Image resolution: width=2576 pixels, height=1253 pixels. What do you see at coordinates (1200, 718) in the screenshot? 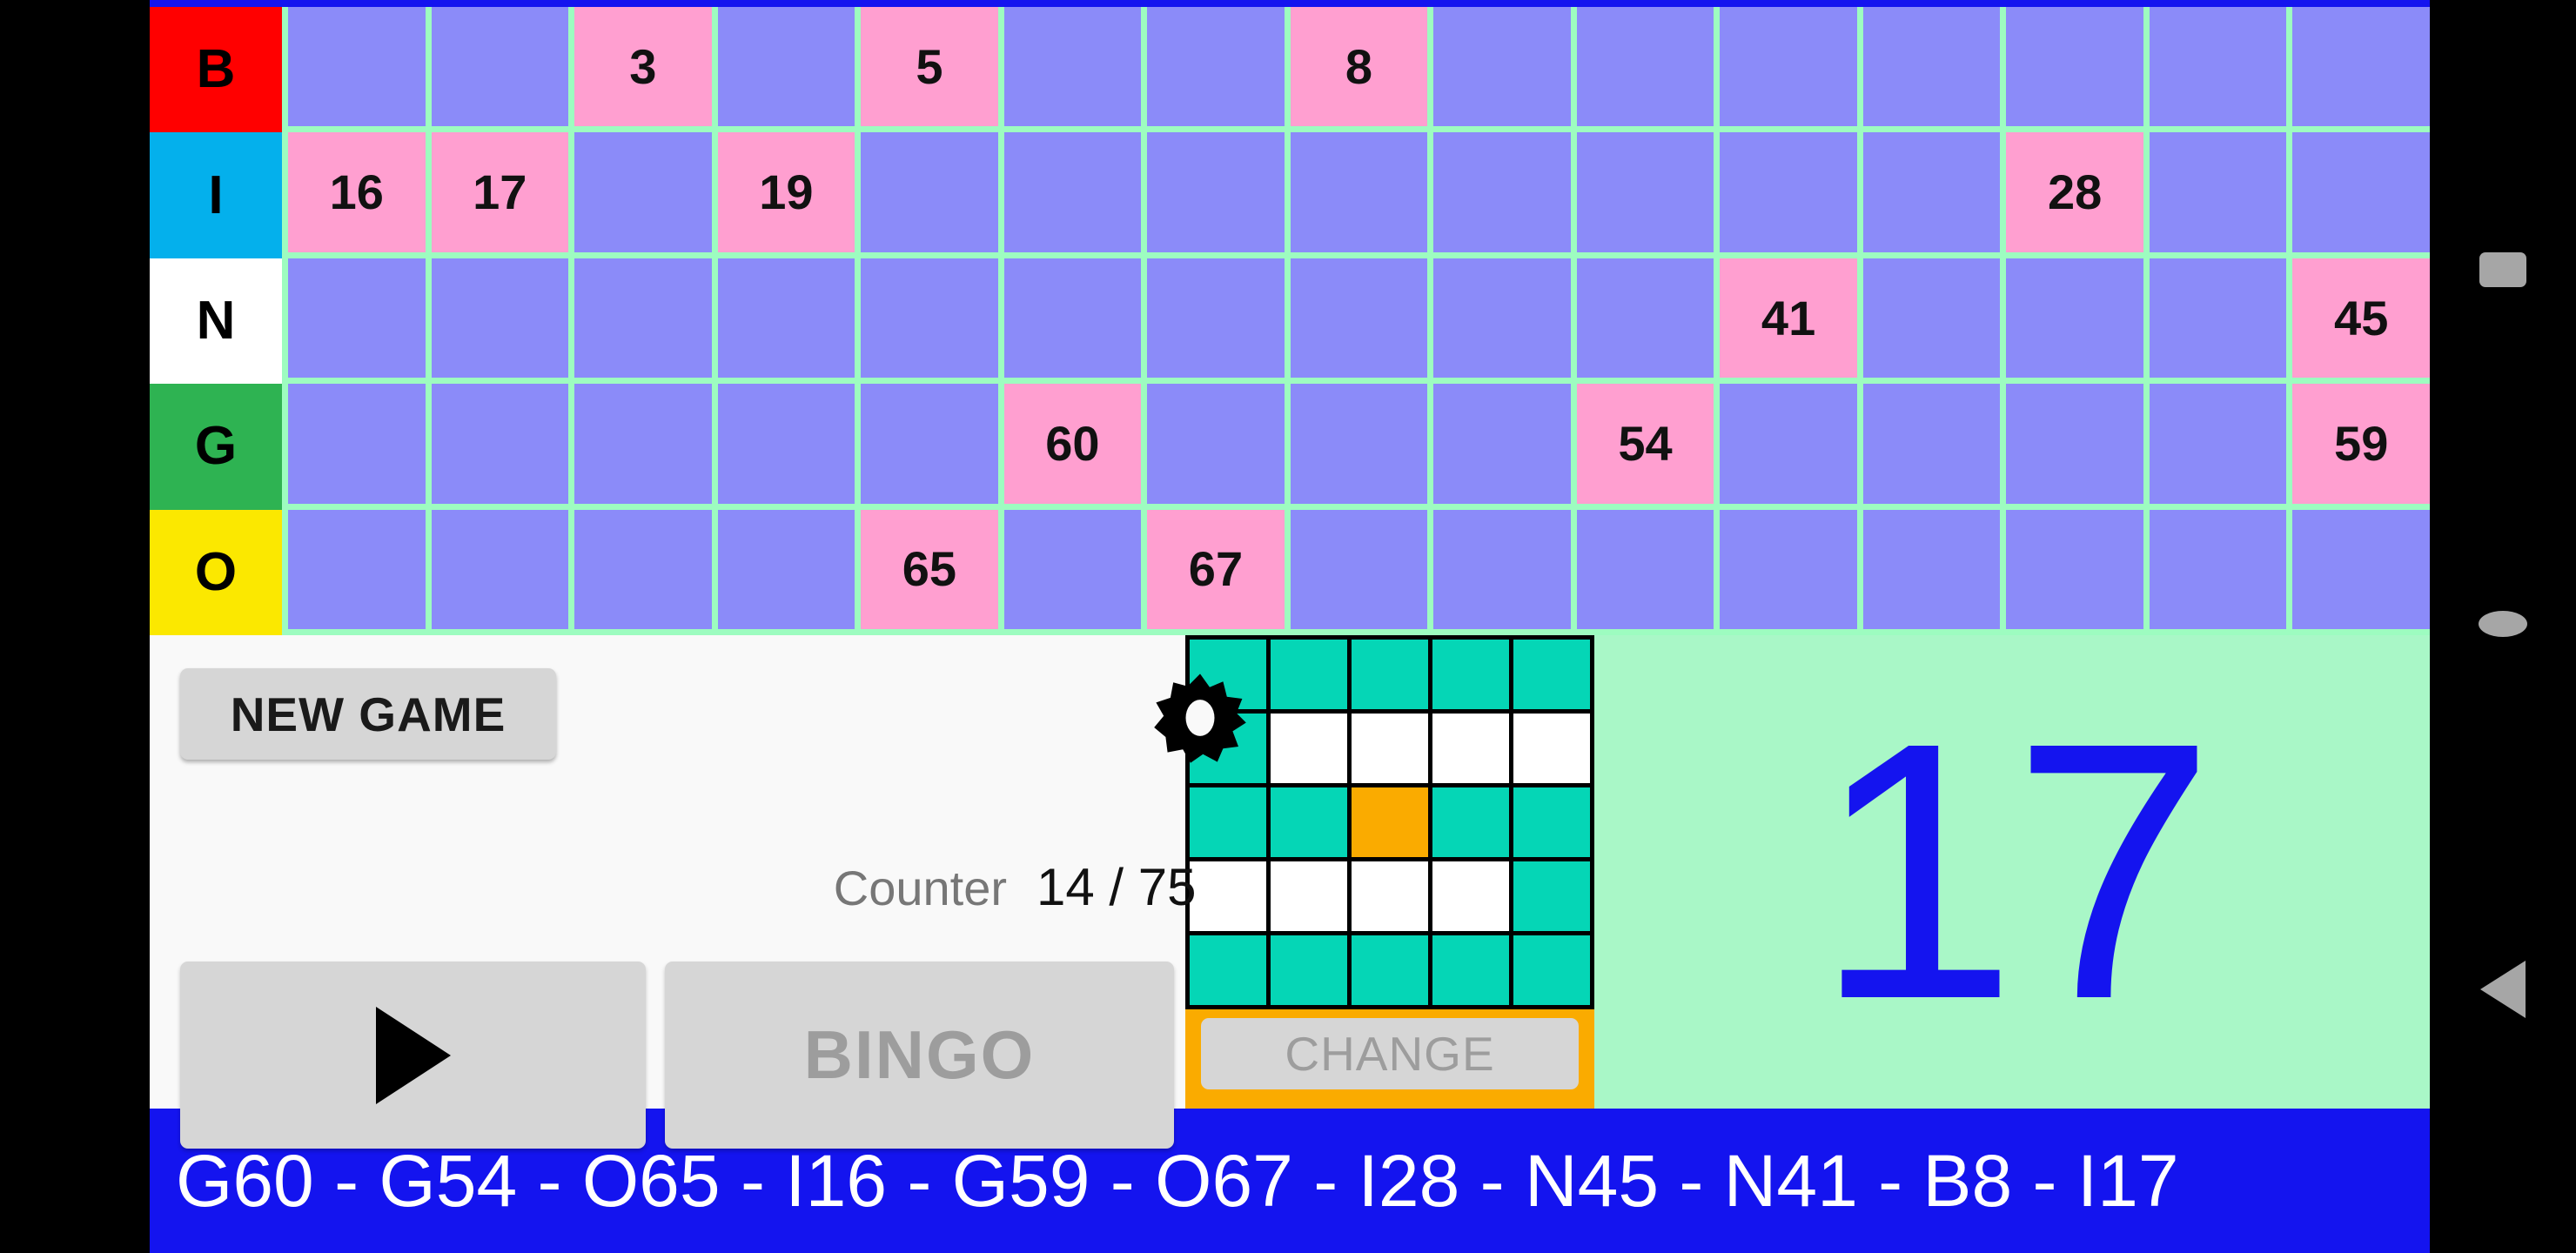
I see `gear-icon` at bounding box center [1200, 718].